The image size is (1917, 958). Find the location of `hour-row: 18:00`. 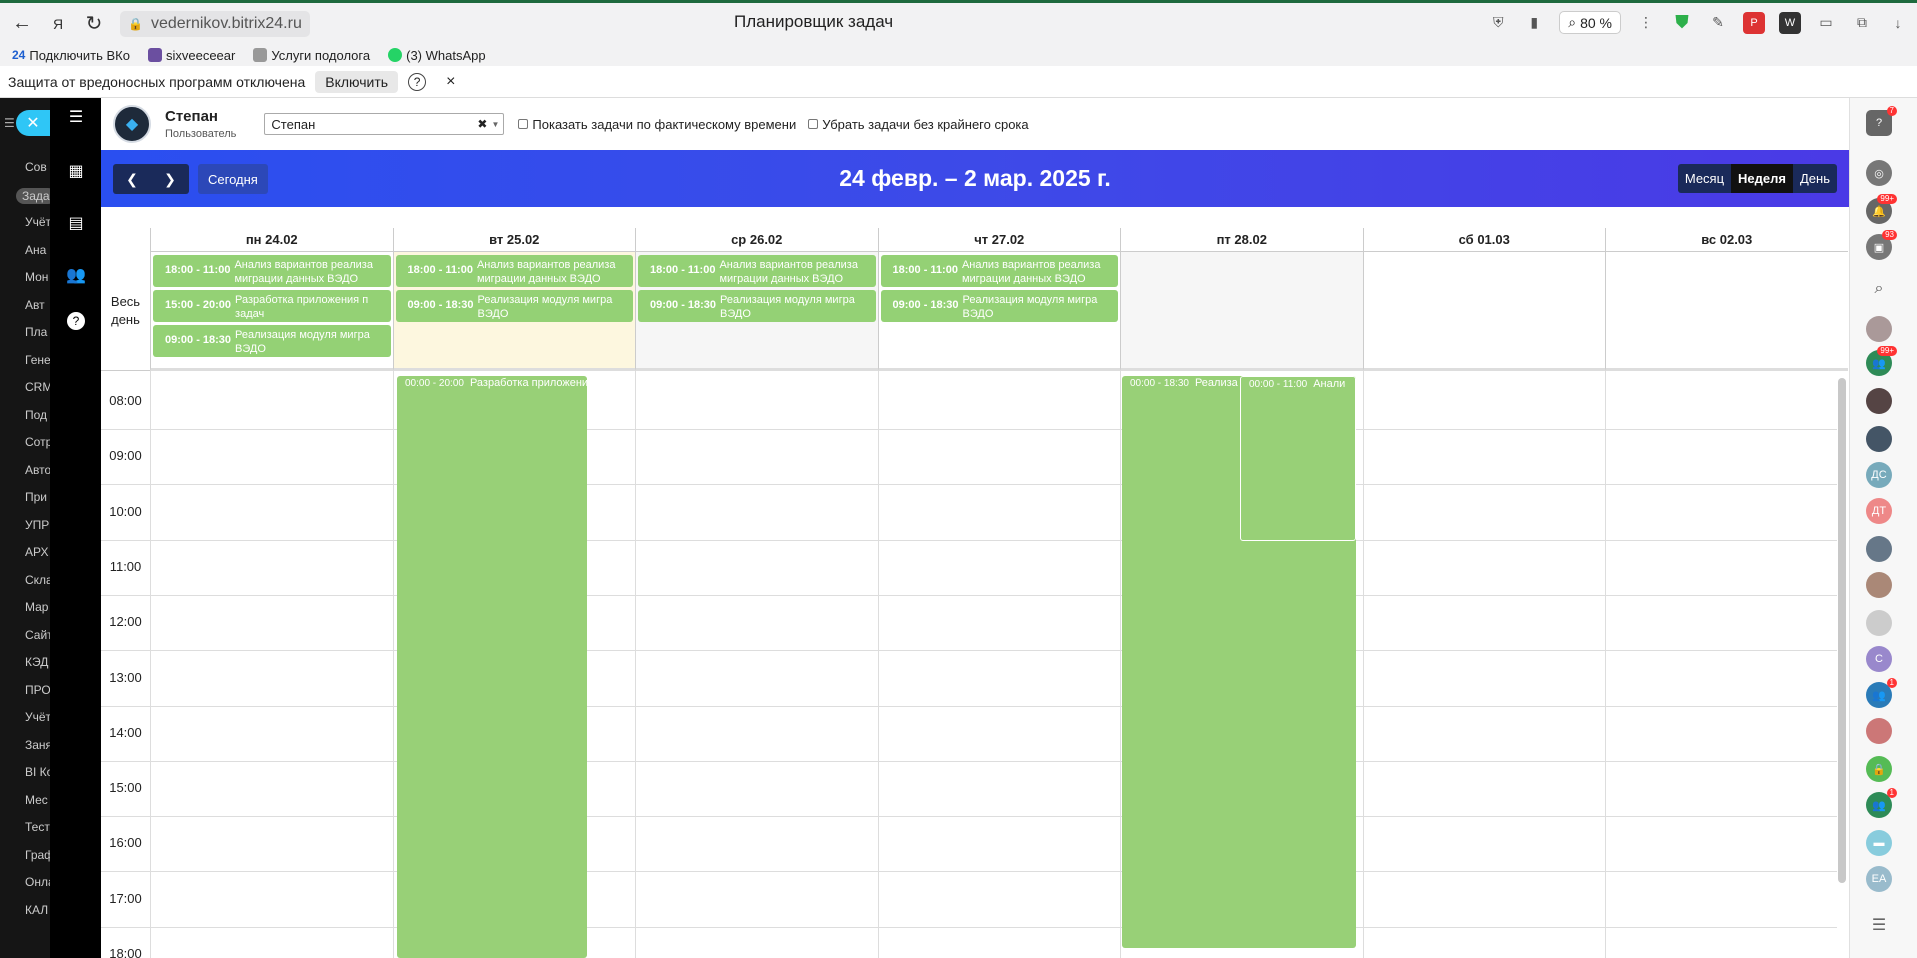

hour-row: 18:00 is located at coordinates (969, 943).